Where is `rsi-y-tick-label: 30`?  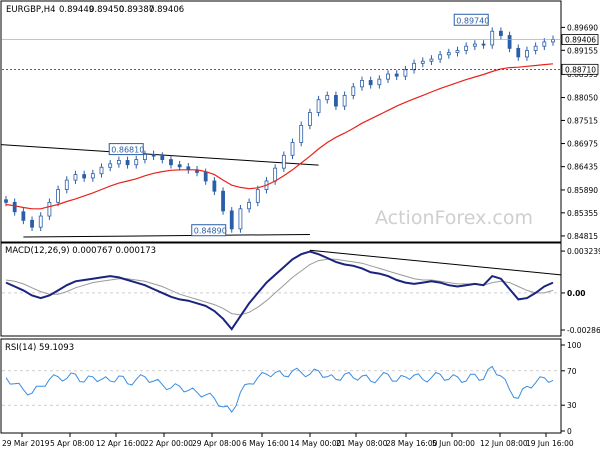
rsi-y-tick-label: 30 is located at coordinates (572, 405).